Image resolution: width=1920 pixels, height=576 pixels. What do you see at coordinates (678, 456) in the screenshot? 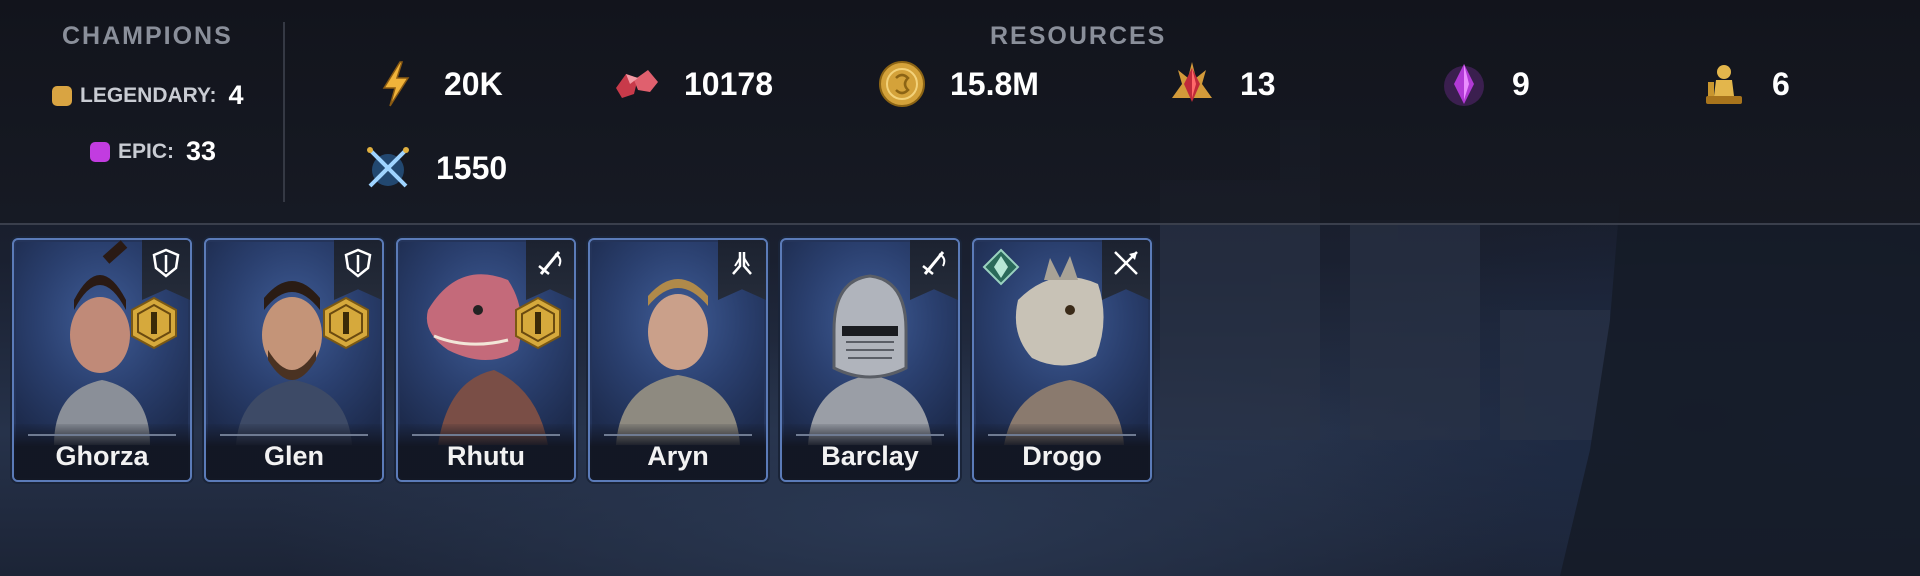
I see `champion-name: Aryn` at bounding box center [678, 456].